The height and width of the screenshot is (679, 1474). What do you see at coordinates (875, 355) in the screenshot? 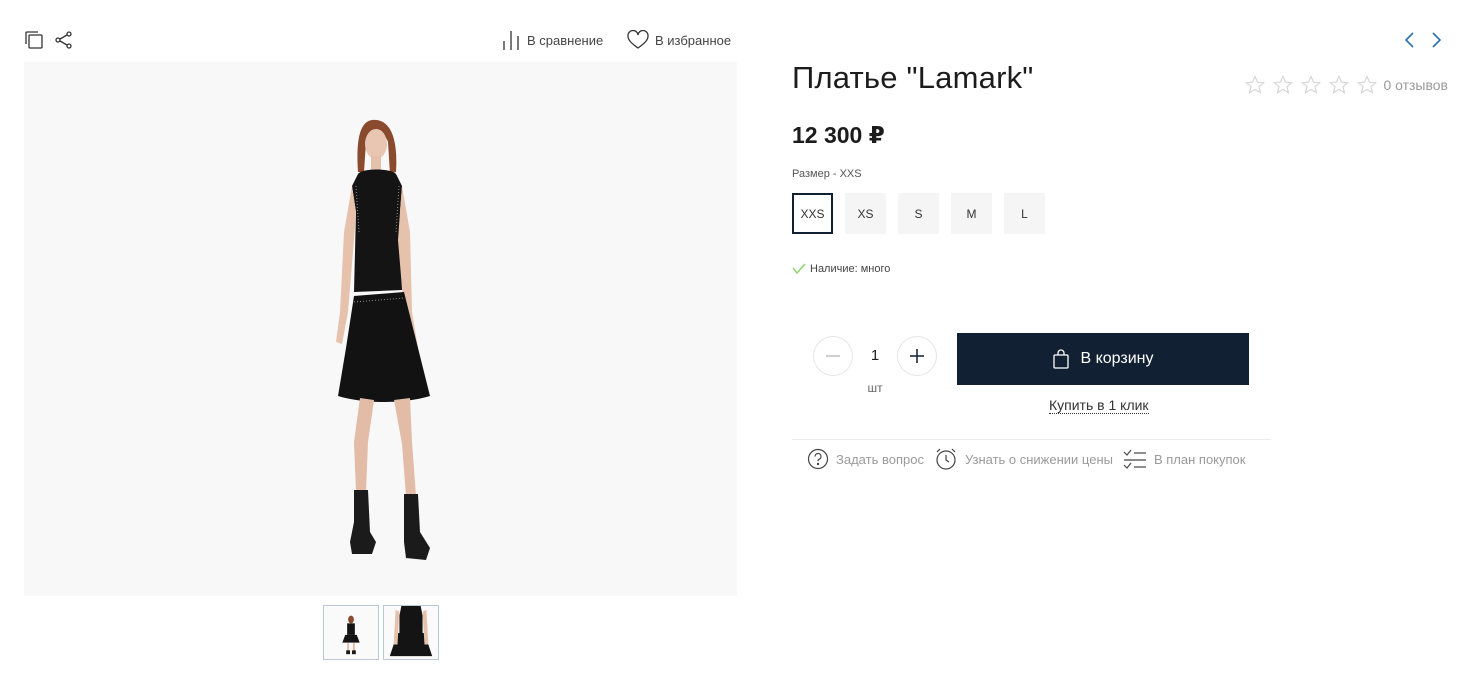
I see `quantity-value: 1` at bounding box center [875, 355].